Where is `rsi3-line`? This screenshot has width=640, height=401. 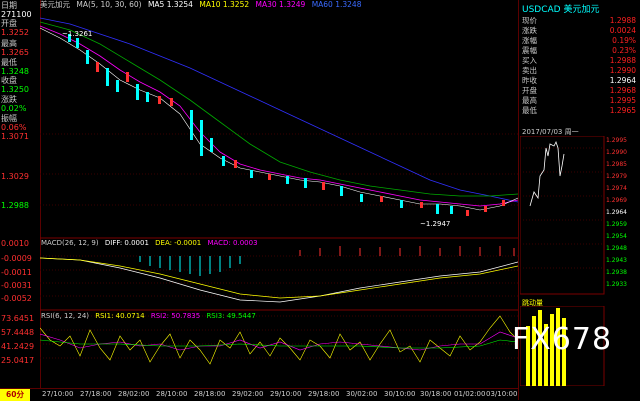 rsi3-line is located at coordinates (279, 344).